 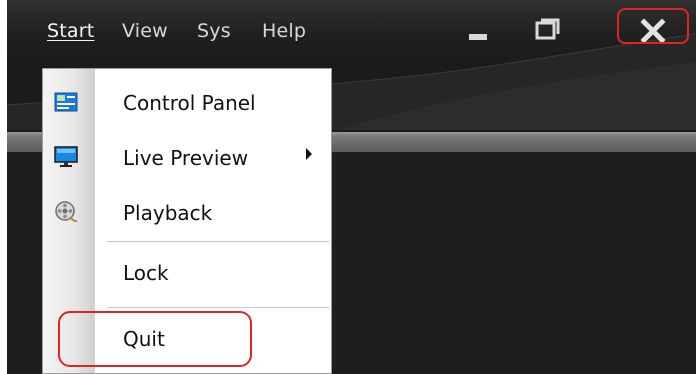 I want to click on menu-item-label: Lock, so click(x=146, y=273).